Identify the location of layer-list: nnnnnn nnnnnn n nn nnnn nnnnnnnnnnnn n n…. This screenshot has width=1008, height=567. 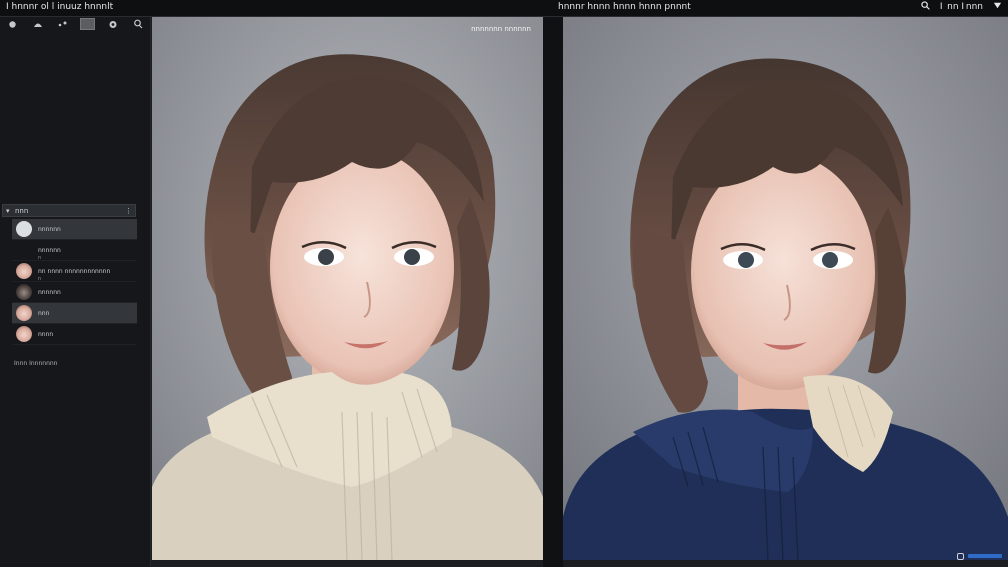
(74, 282).